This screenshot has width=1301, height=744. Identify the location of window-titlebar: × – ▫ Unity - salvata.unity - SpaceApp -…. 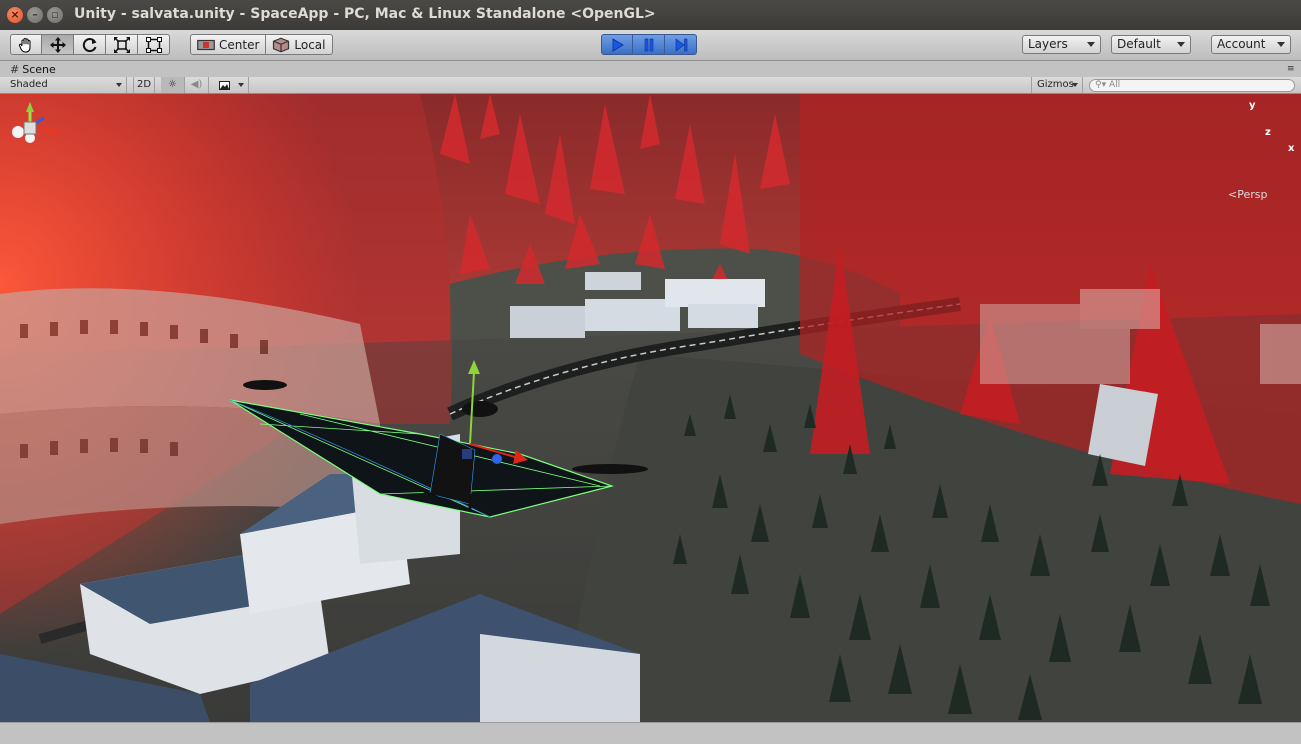
(650, 15).